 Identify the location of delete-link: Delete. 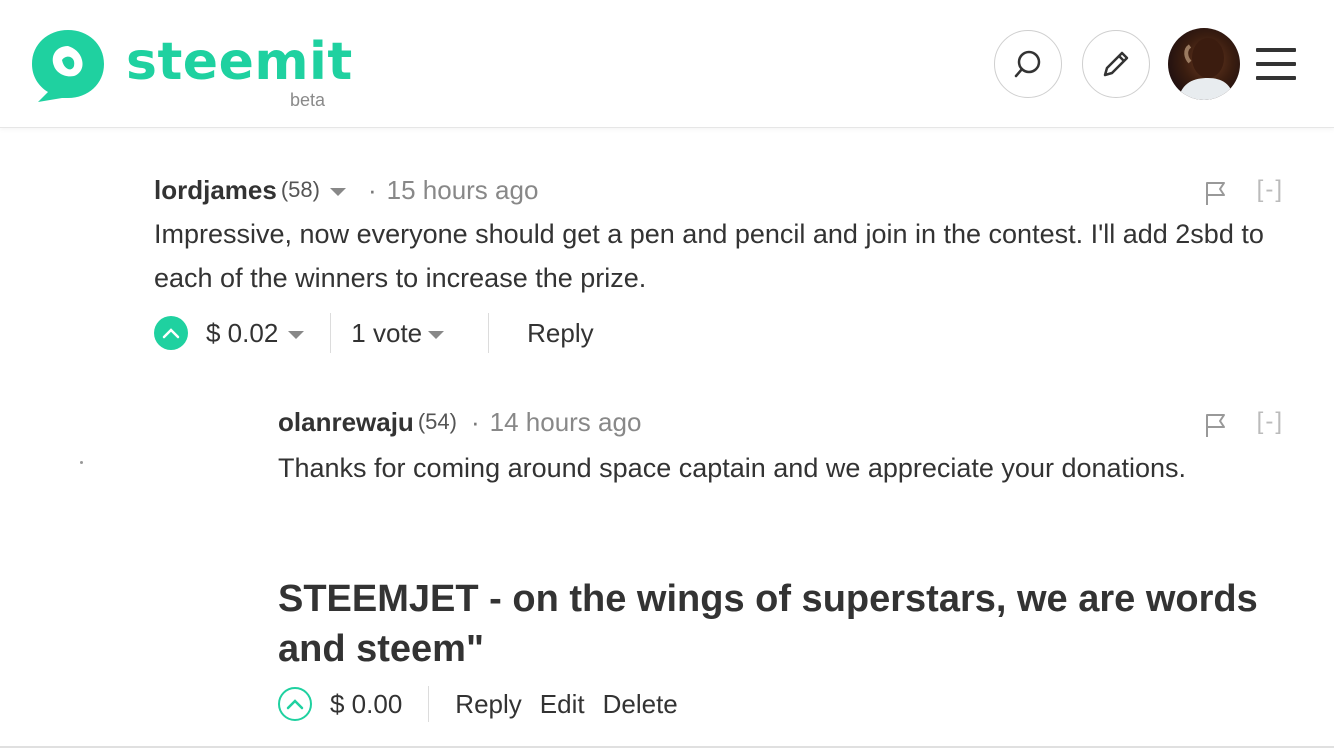
(640, 704).